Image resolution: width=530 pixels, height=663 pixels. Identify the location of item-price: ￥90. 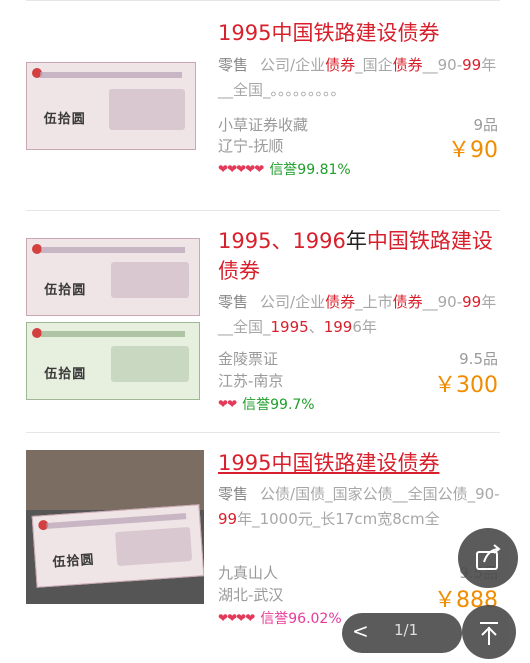
(473, 150).